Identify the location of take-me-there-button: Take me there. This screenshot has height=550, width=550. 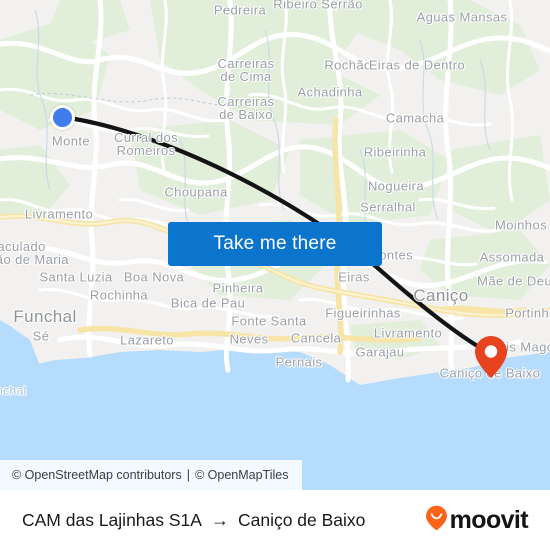
(275, 244).